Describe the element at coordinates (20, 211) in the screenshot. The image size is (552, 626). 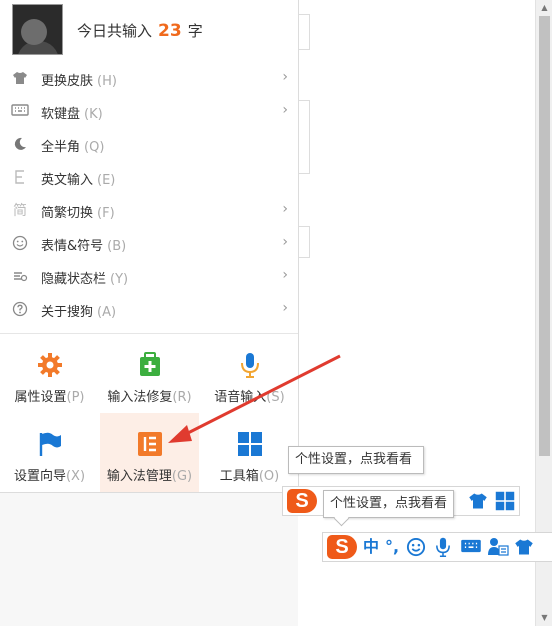
I see `jian-icon: 简` at that location.